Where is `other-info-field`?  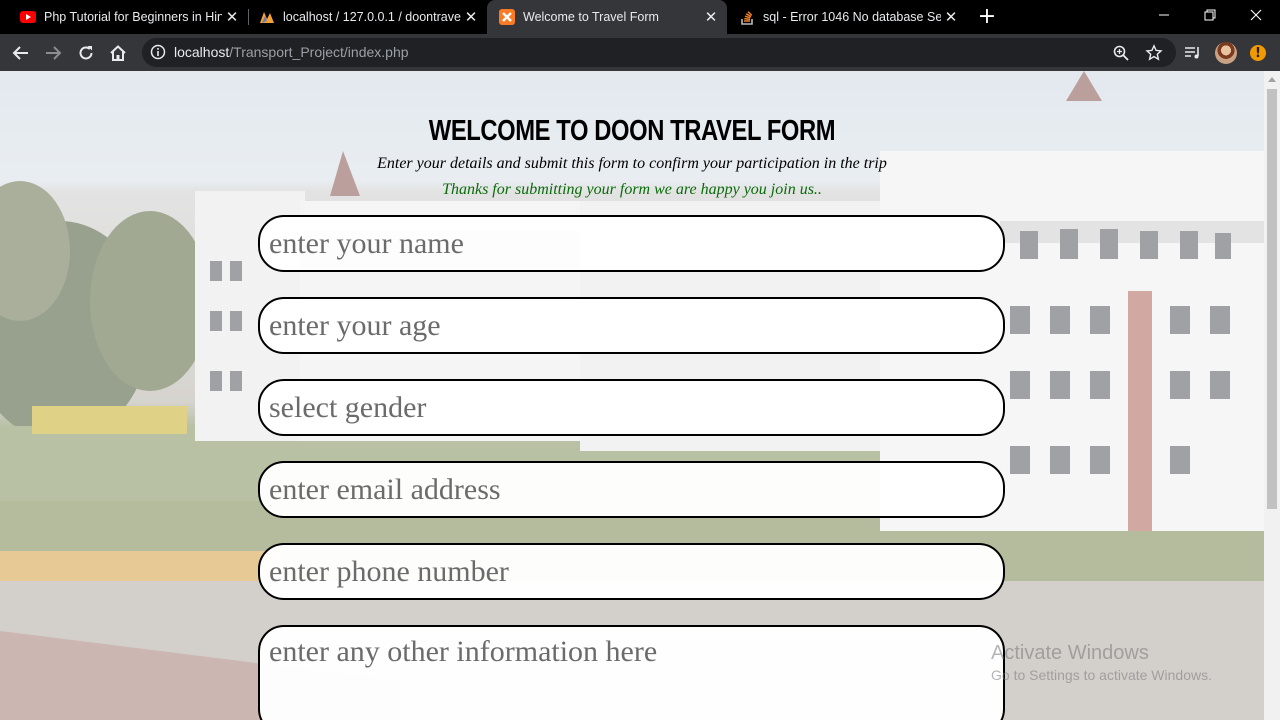
other-info-field is located at coordinates (631, 672).